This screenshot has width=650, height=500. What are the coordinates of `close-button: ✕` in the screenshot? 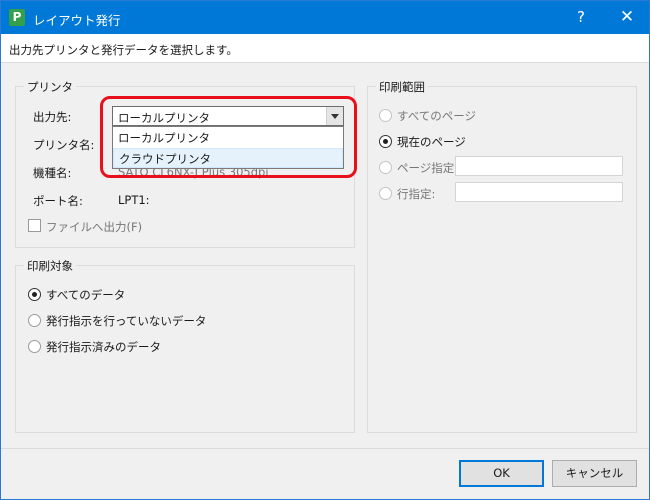 It's located at (627, 17).